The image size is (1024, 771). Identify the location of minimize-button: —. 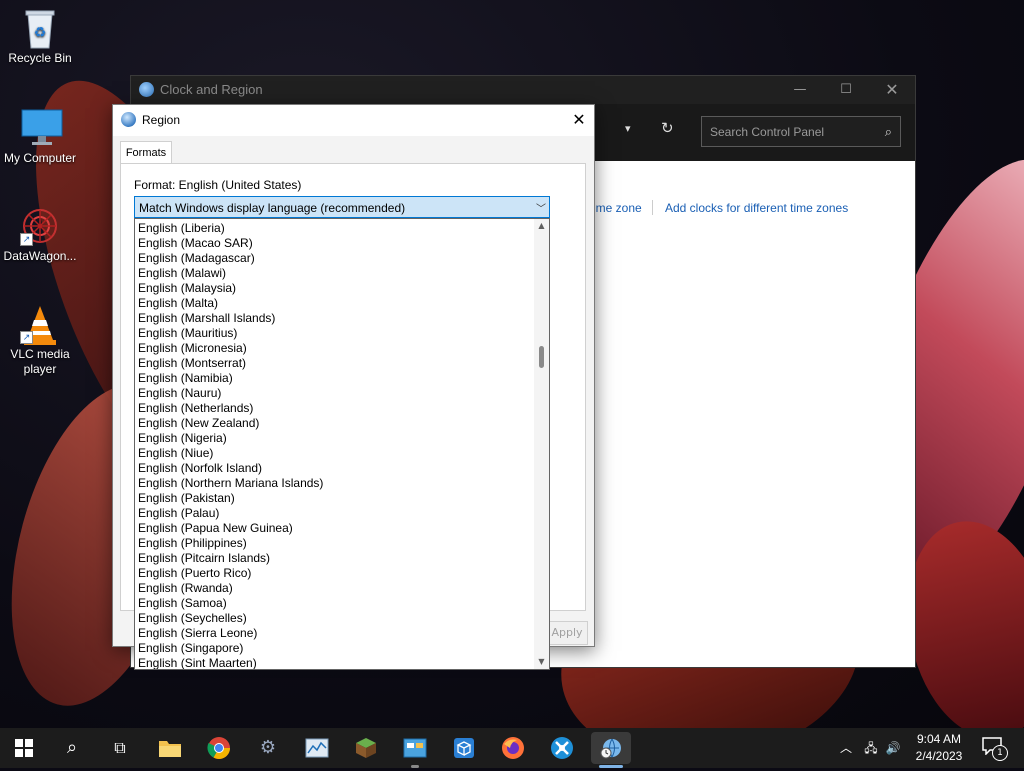
(800, 90).